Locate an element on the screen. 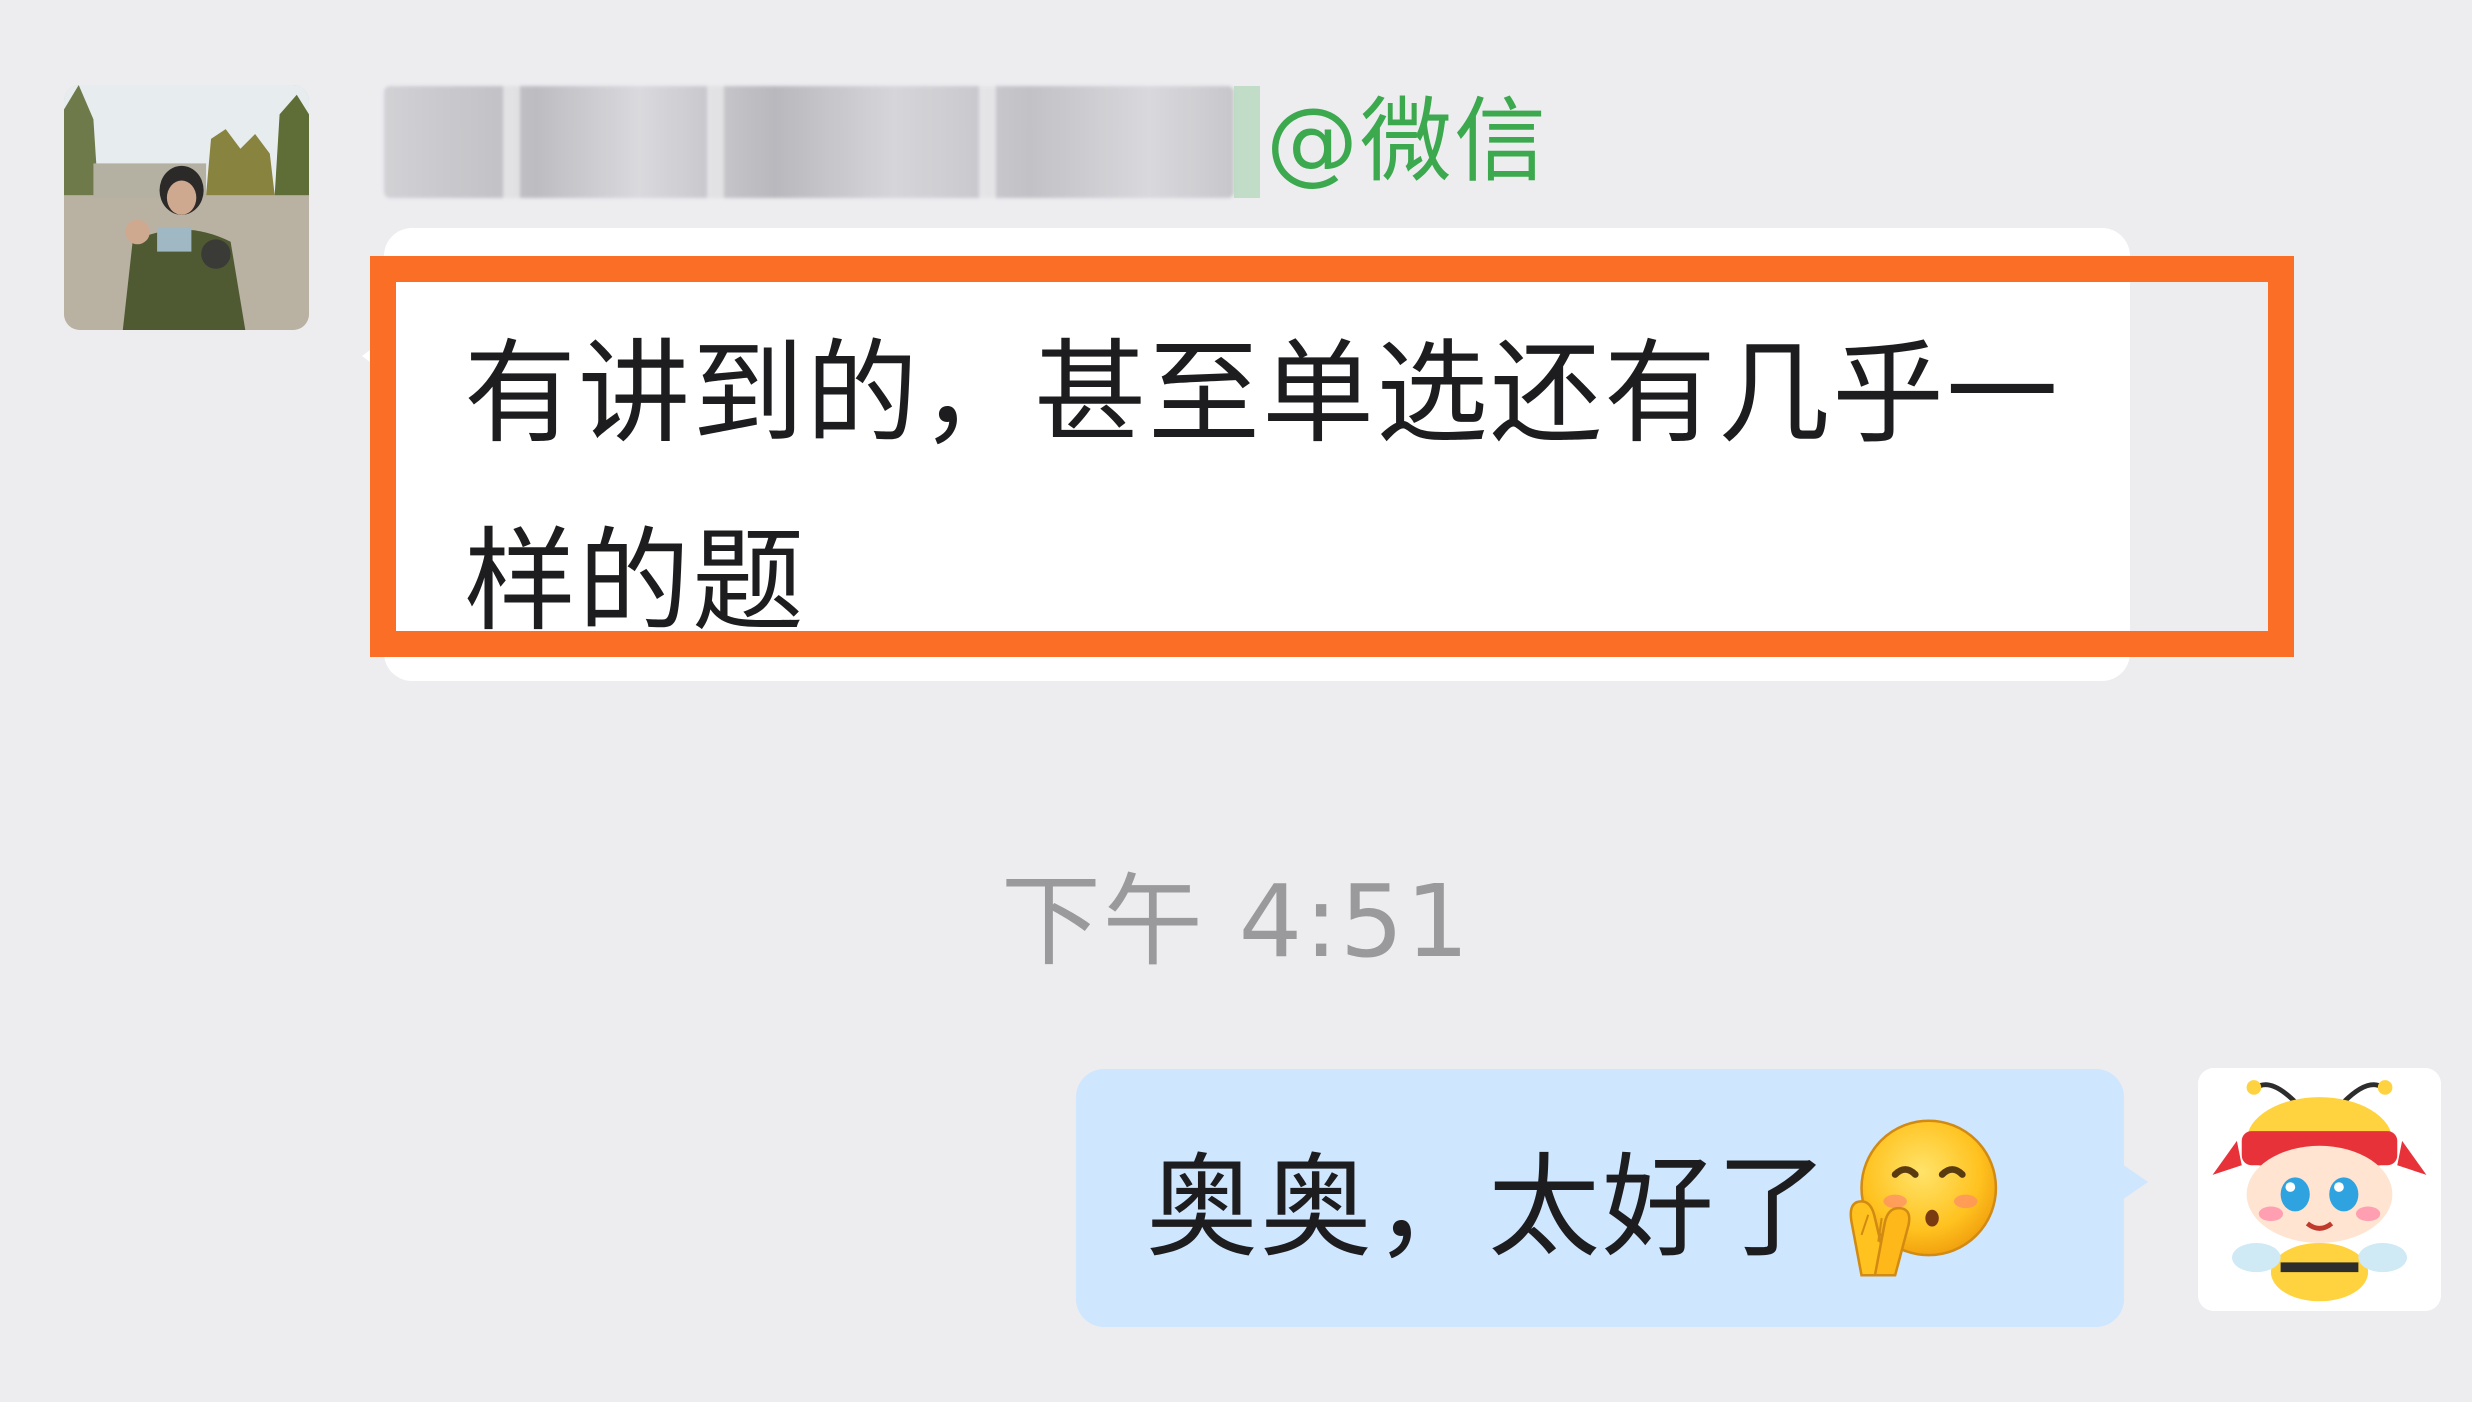  bee-mascot-avatar is located at coordinates (2319, 1189).